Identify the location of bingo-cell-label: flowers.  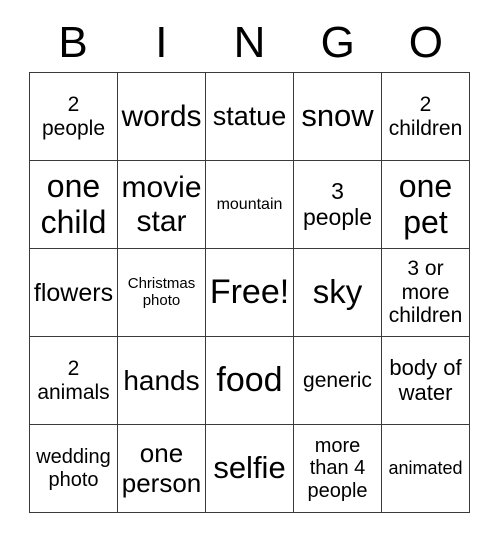
(73, 292).